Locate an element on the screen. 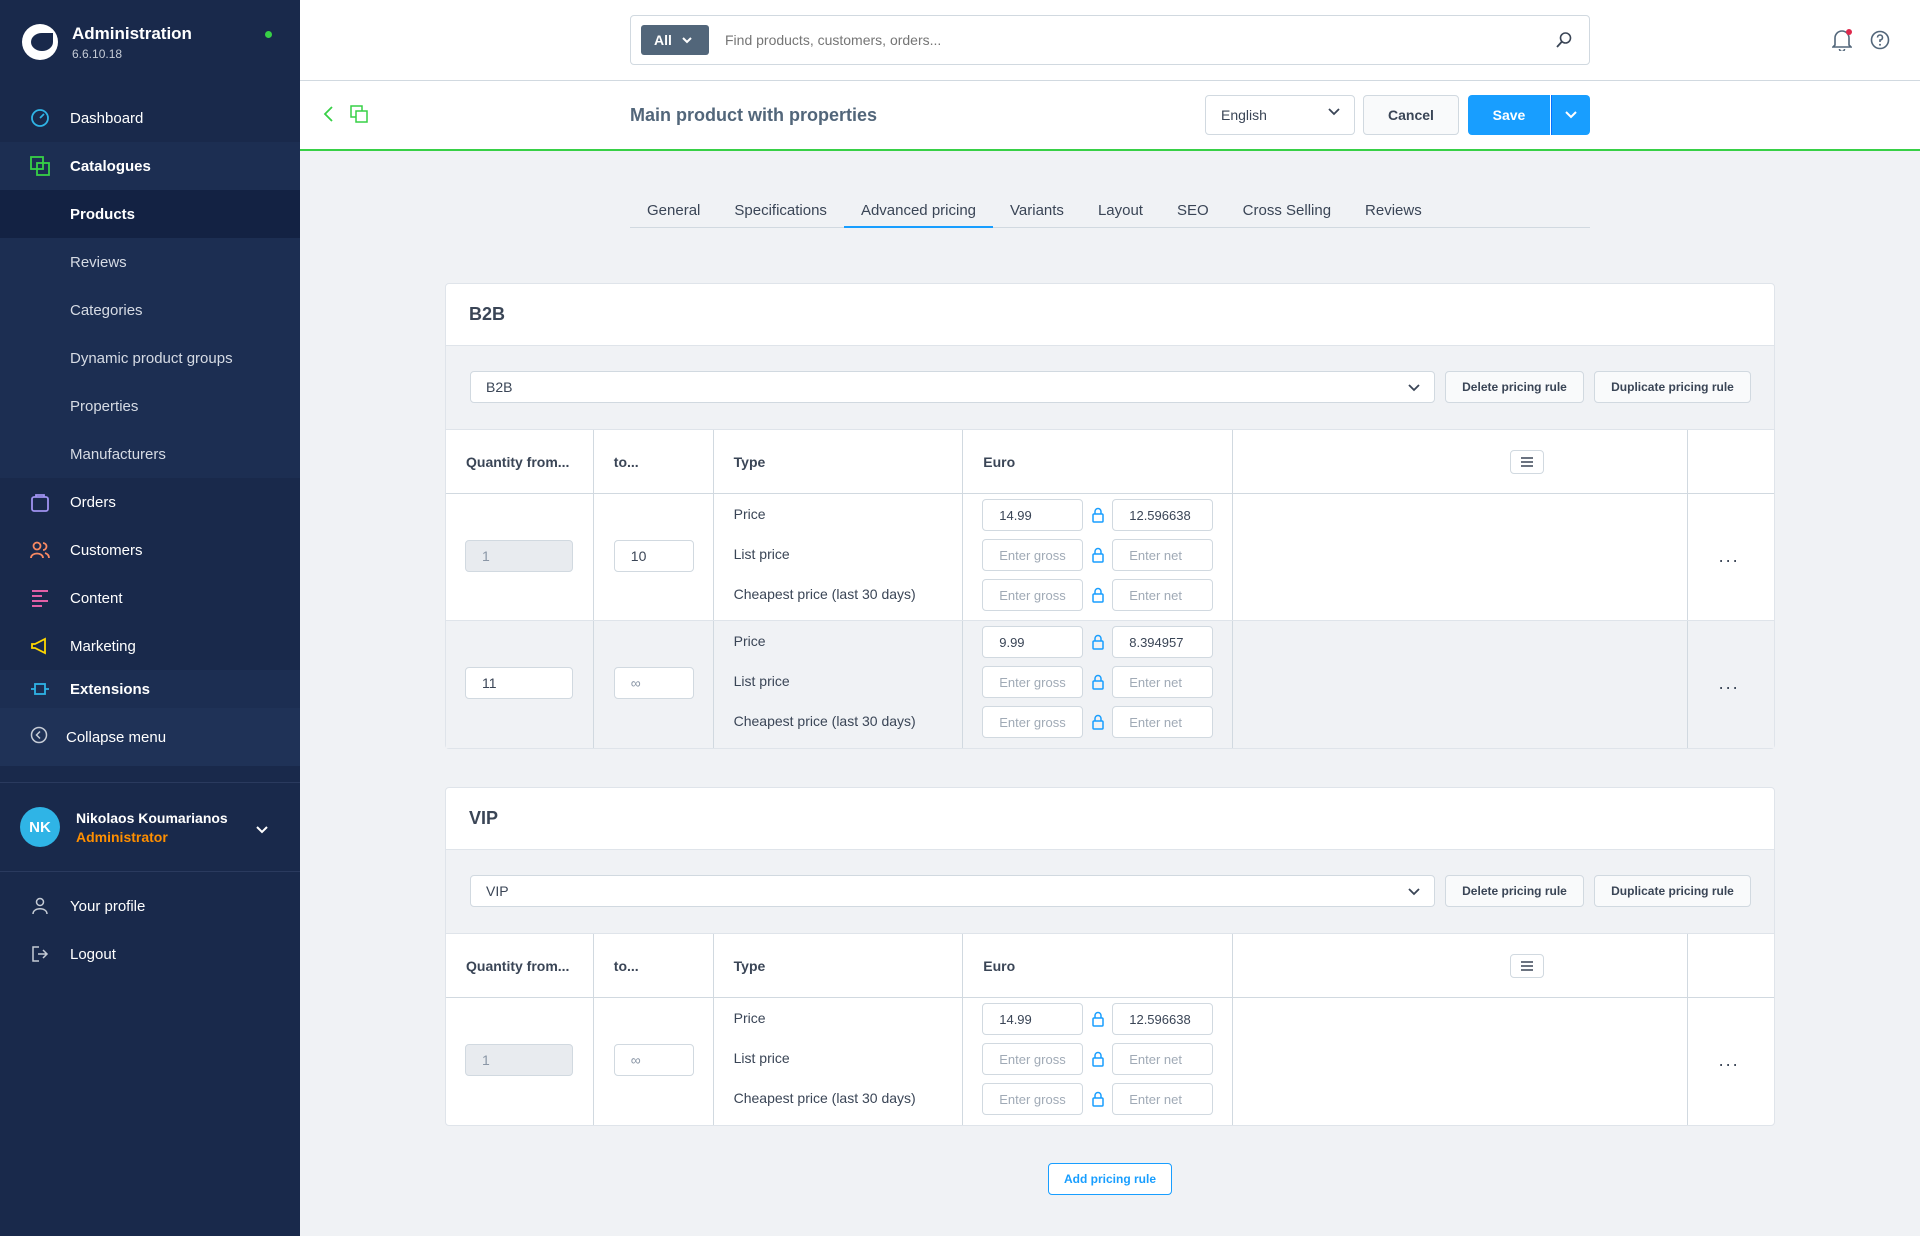 Image resolution: width=1920 pixels, height=1236 pixels. catalogues-icon is located at coordinates (40, 166).